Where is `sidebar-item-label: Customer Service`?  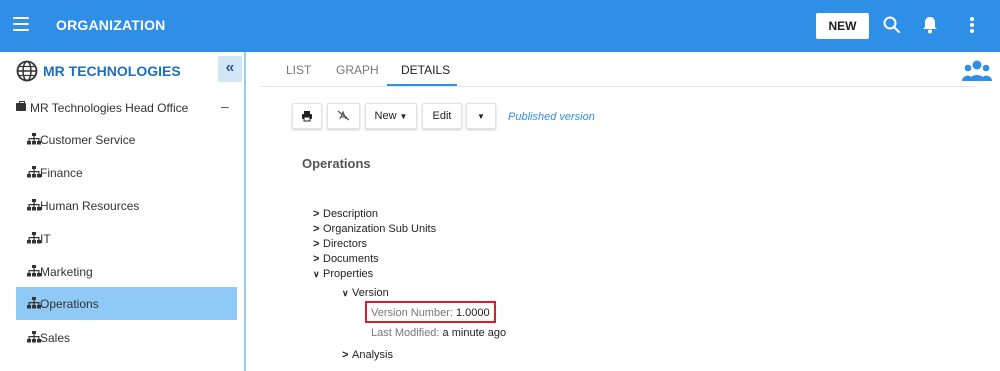 sidebar-item-label: Customer Service is located at coordinates (88, 140).